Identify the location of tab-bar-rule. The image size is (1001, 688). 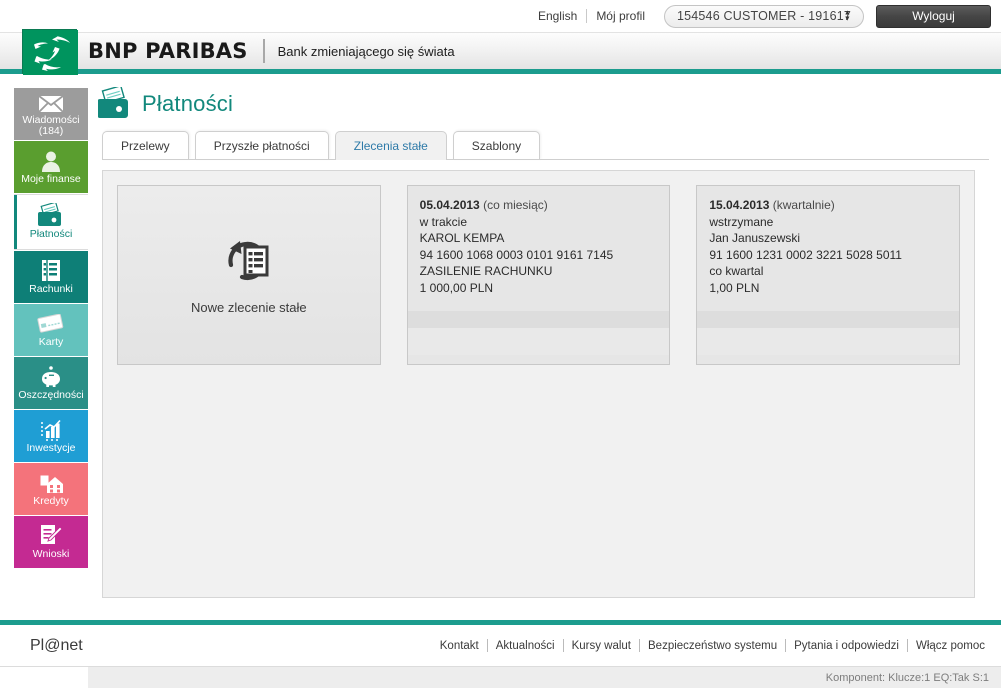
(545, 159).